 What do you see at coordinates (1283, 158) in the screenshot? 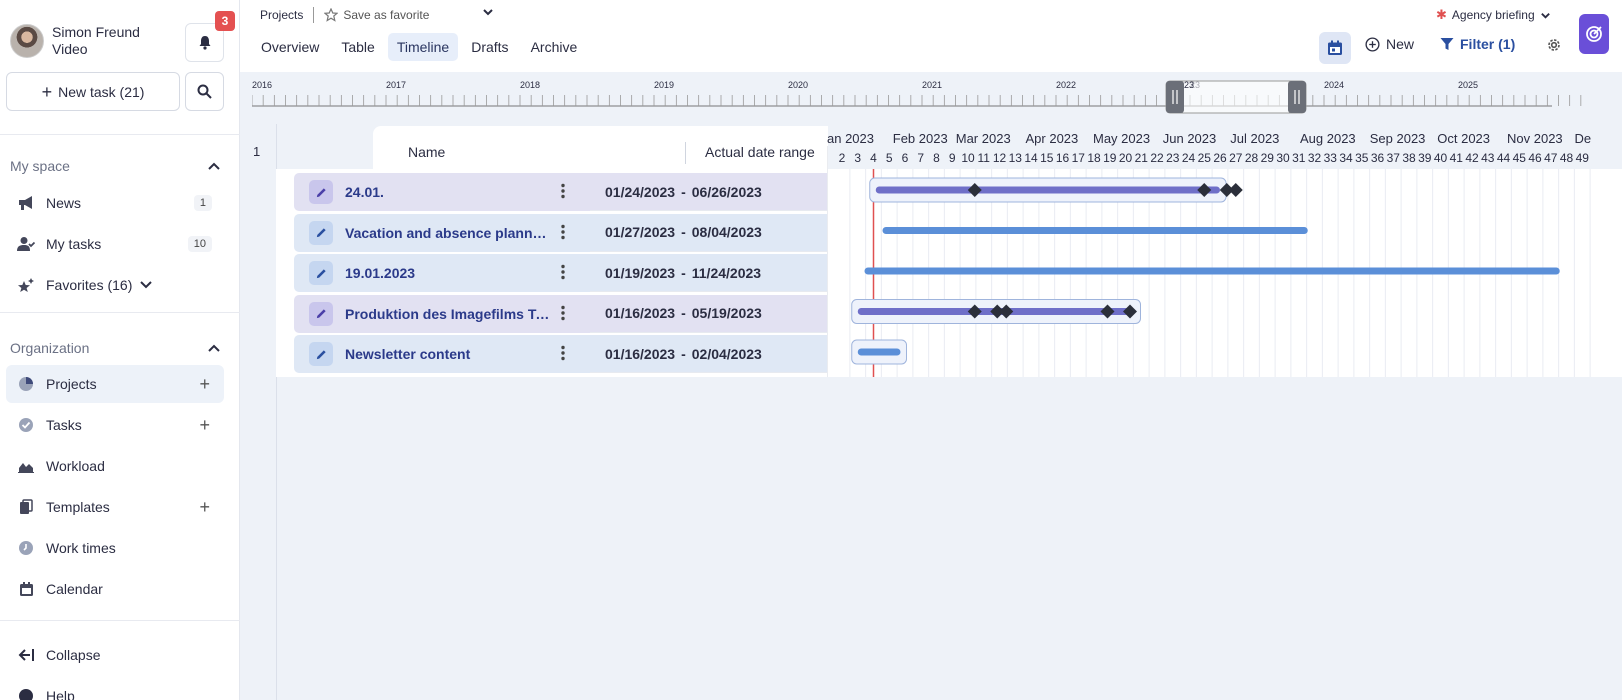
I see `week-label: 30` at bounding box center [1283, 158].